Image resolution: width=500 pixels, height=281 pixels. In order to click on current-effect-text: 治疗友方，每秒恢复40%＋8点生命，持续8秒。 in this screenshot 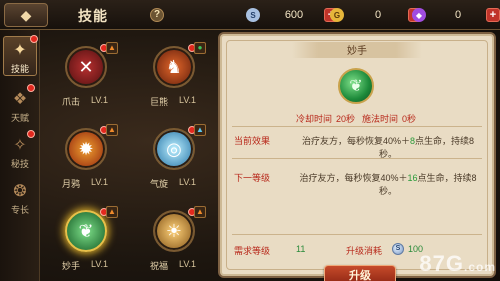, I will do `click(388, 147)`.